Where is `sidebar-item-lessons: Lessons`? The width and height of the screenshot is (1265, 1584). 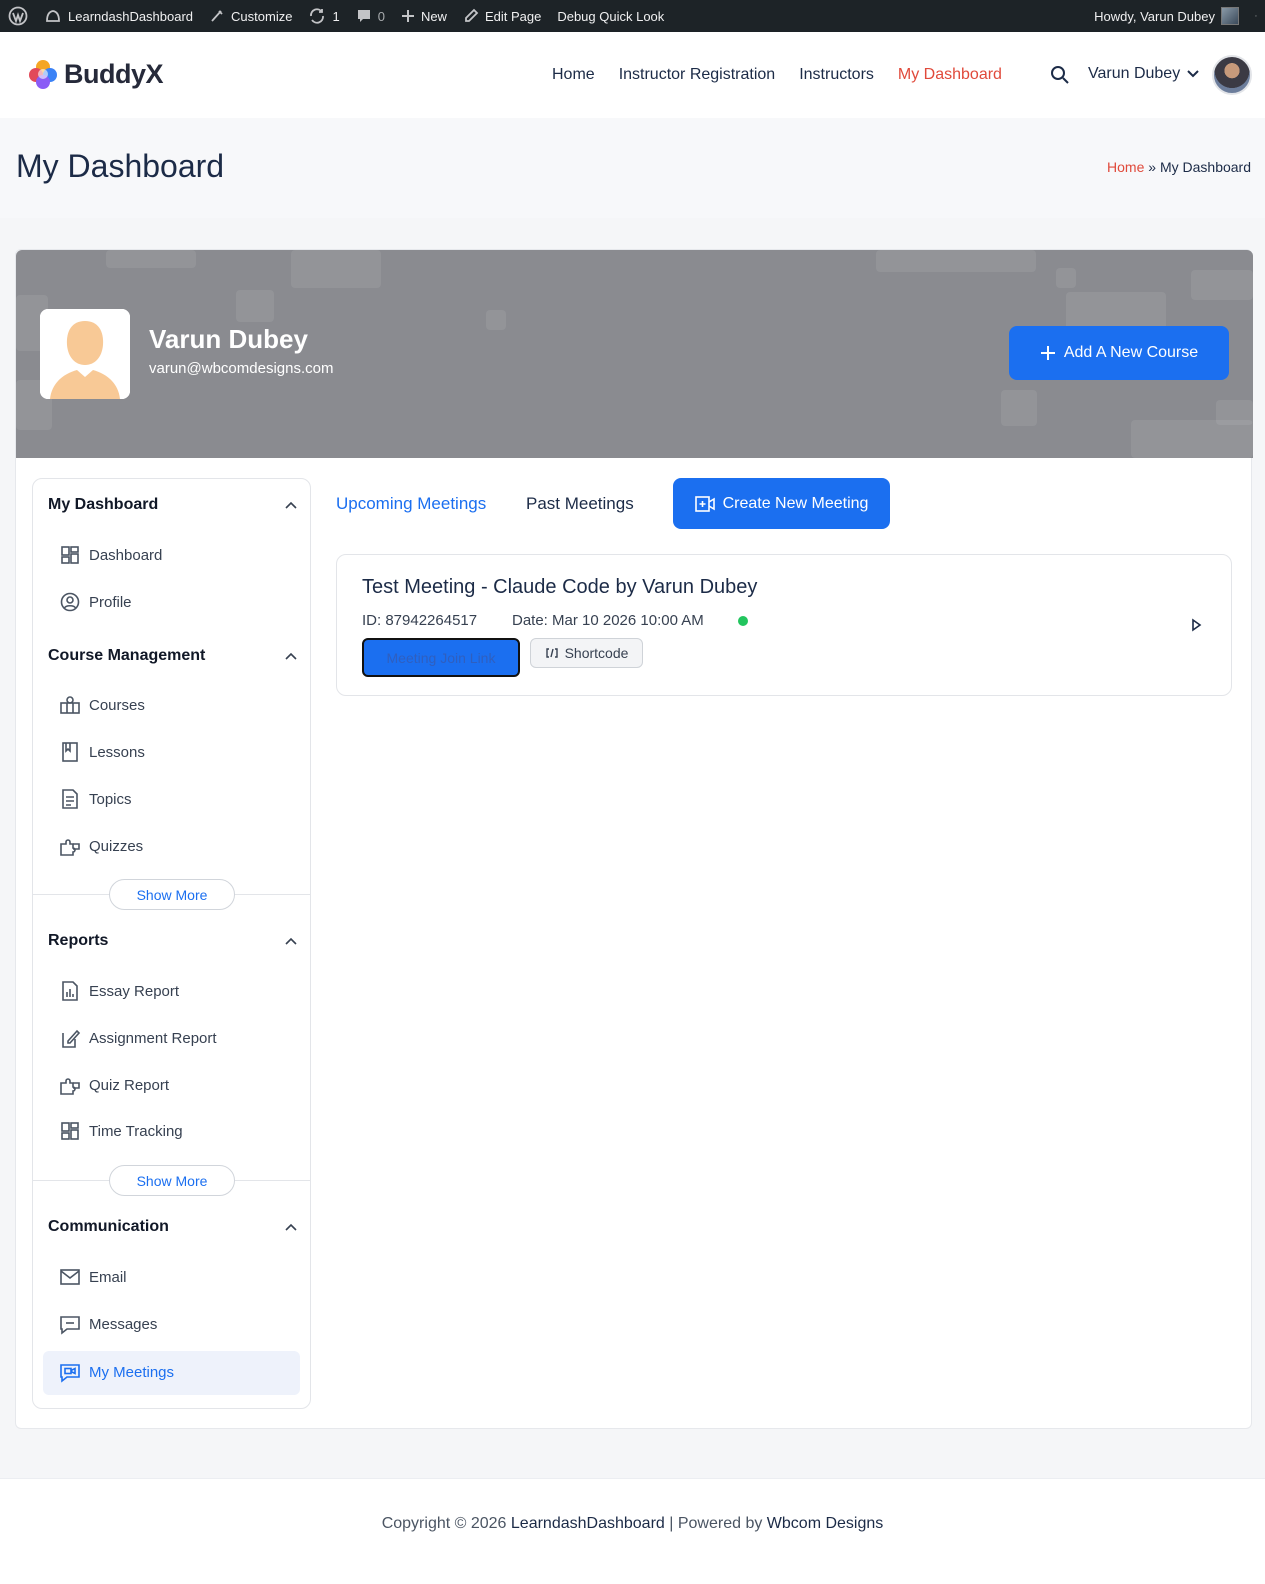
sidebar-item-lessons: Lessons is located at coordinates (102, 752).